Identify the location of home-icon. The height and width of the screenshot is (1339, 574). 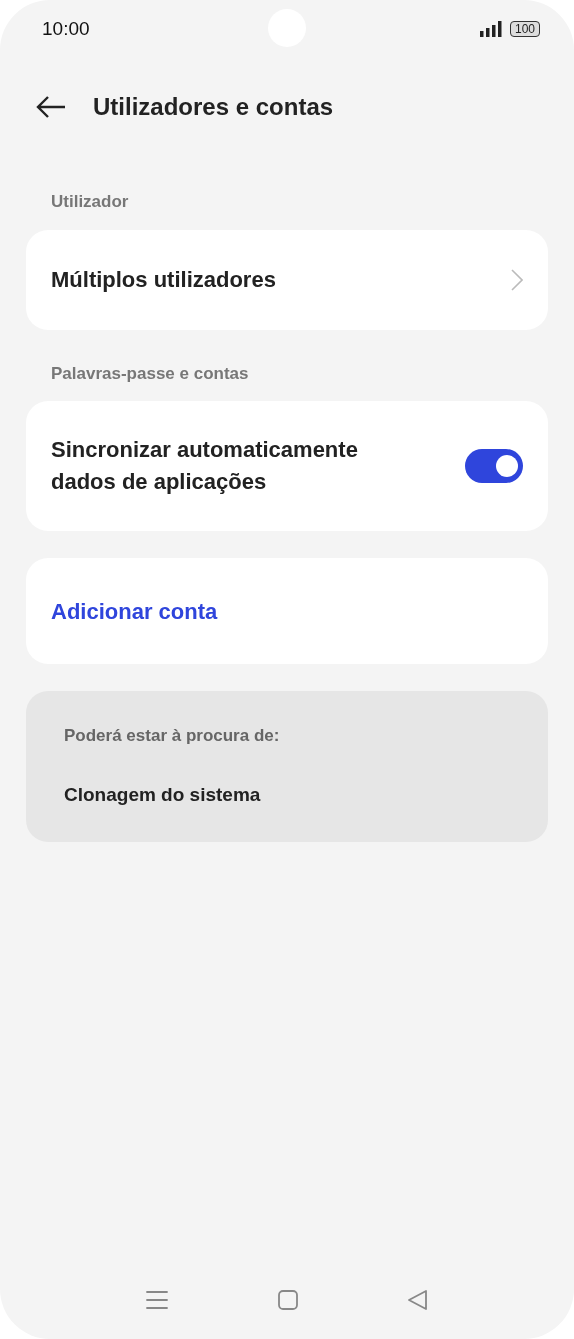
(288, 1300).